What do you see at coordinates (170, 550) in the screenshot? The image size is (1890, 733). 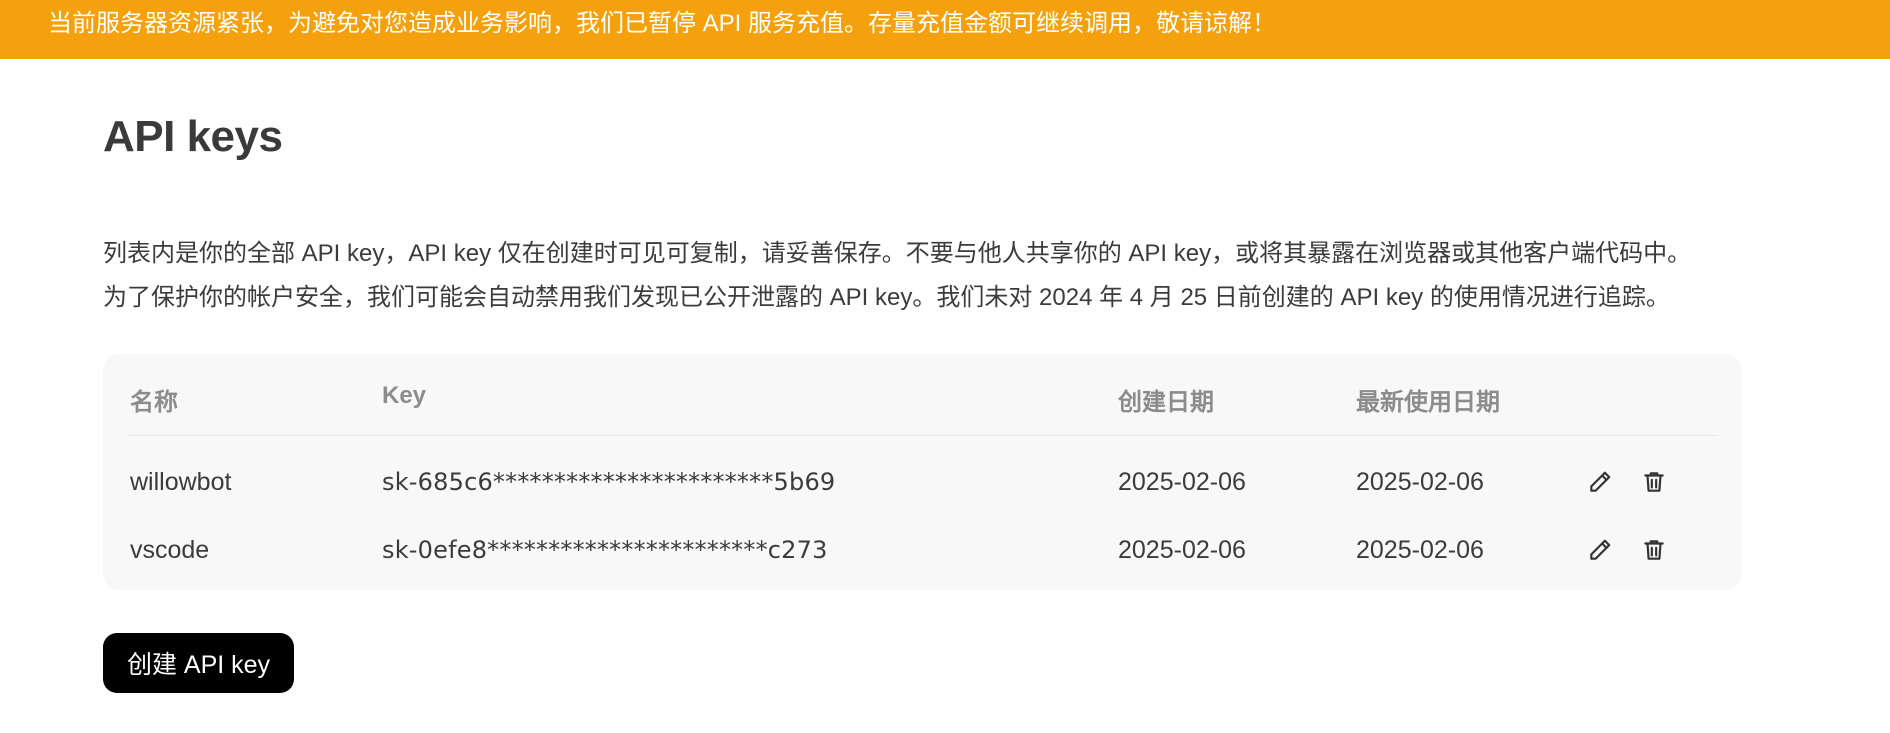 I see `key-name: vscode` at bounding box center [170, 550].